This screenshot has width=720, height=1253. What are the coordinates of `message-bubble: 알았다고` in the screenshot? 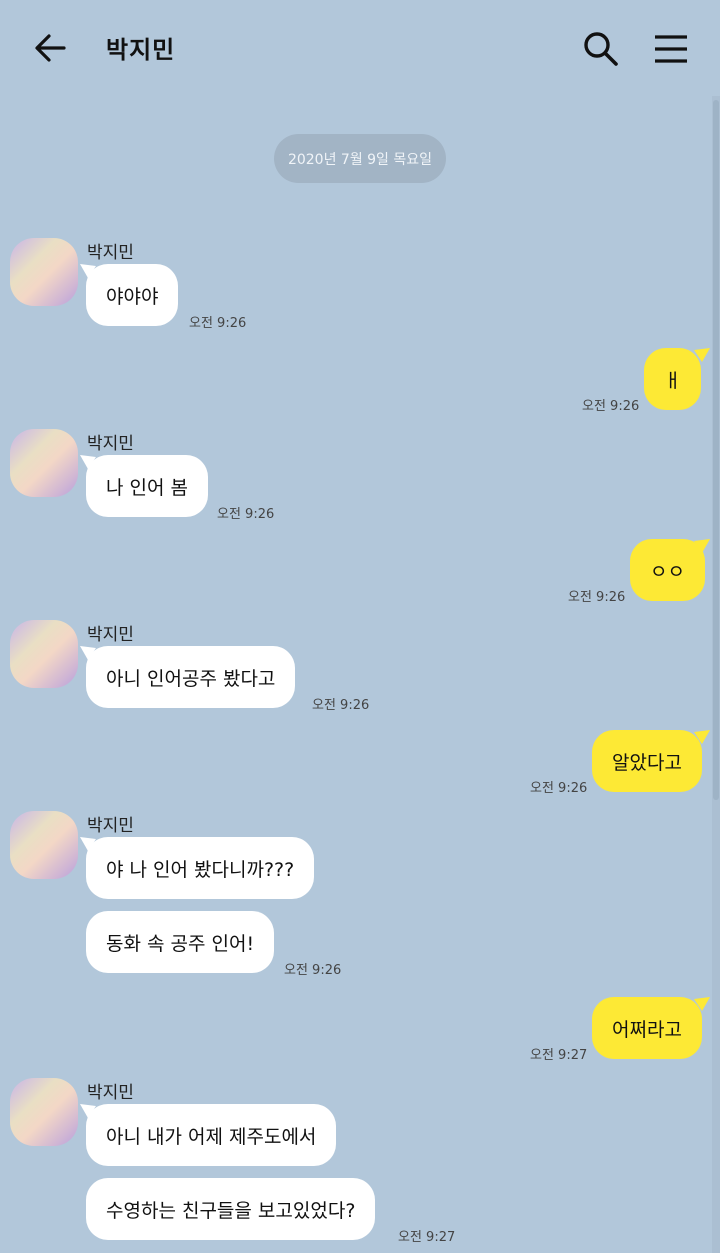 It's located at (647, 761).